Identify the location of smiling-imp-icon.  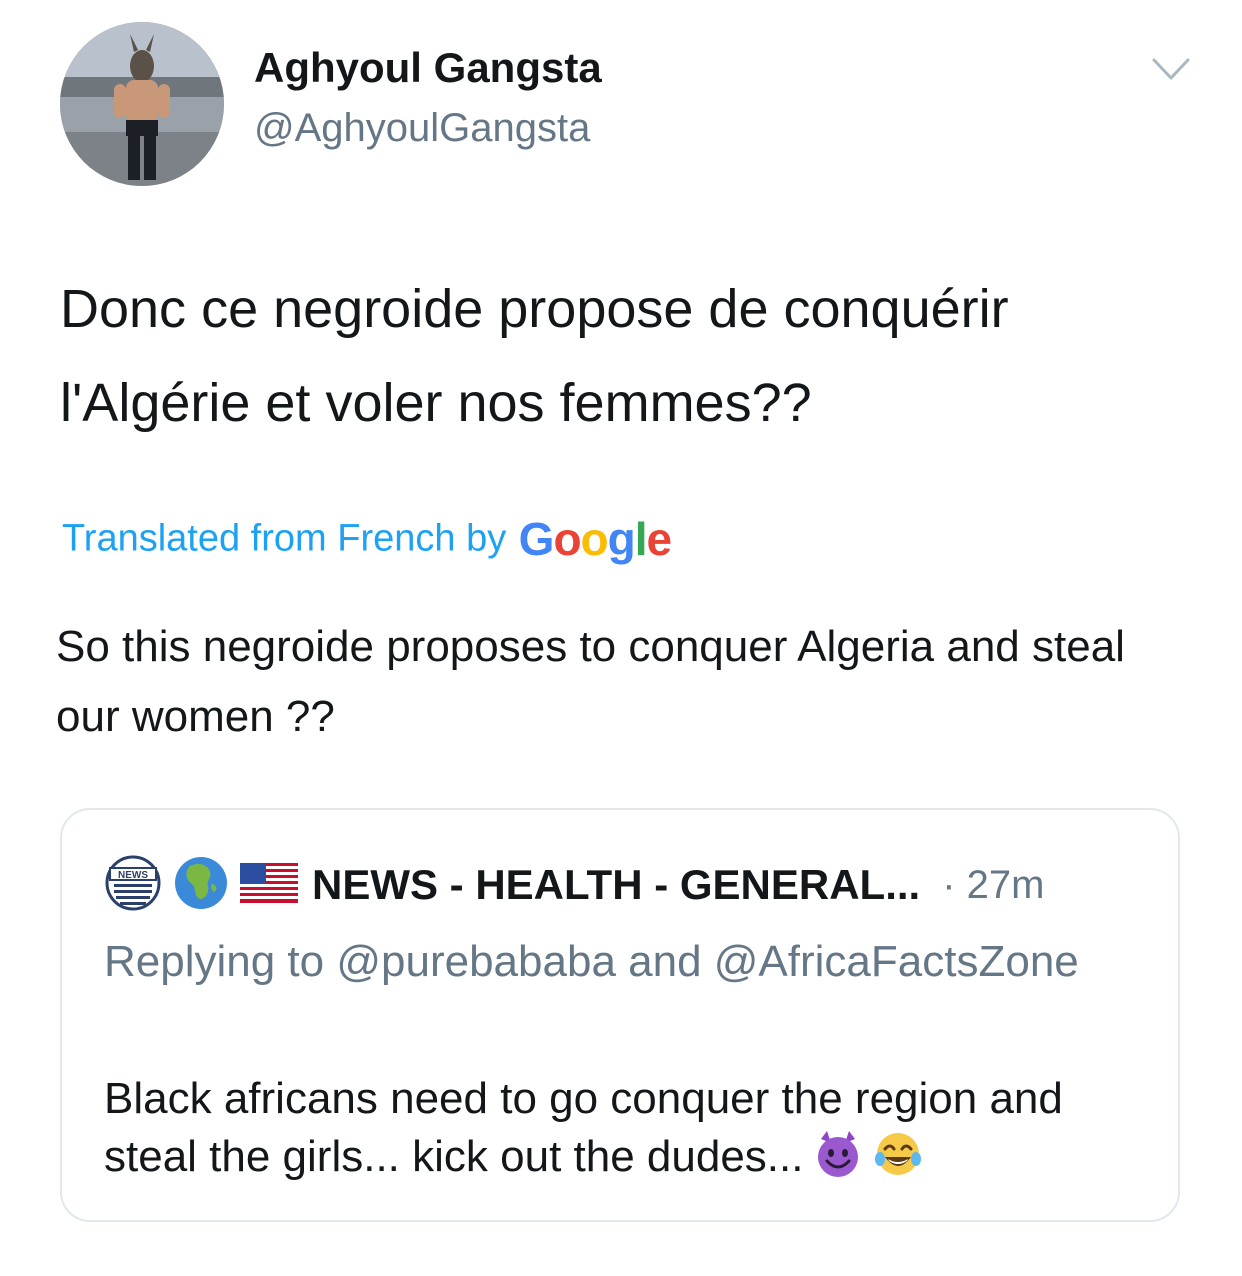
(838, 1161).